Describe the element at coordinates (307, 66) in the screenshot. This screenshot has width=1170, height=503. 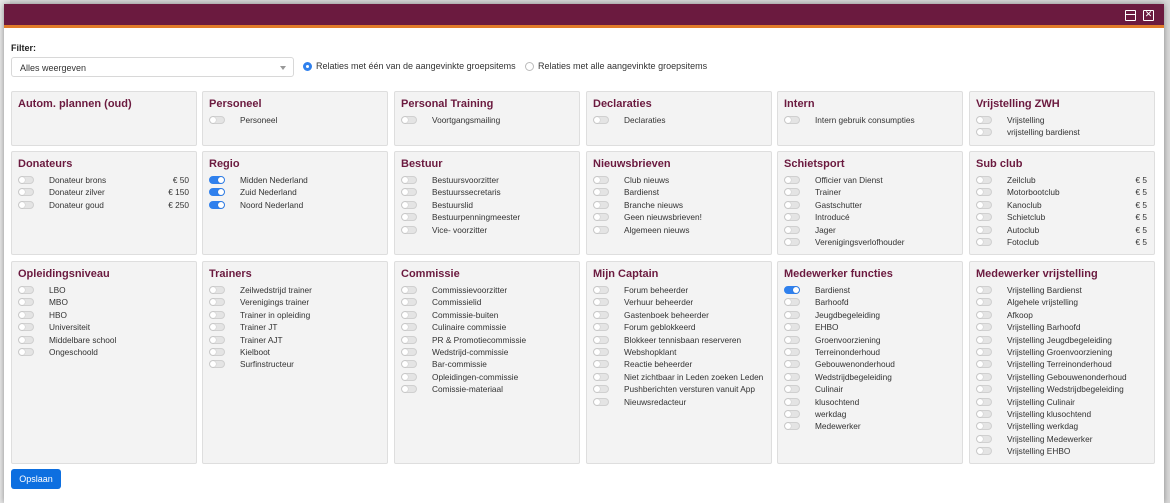
I see `radio-any-dot` at that location.